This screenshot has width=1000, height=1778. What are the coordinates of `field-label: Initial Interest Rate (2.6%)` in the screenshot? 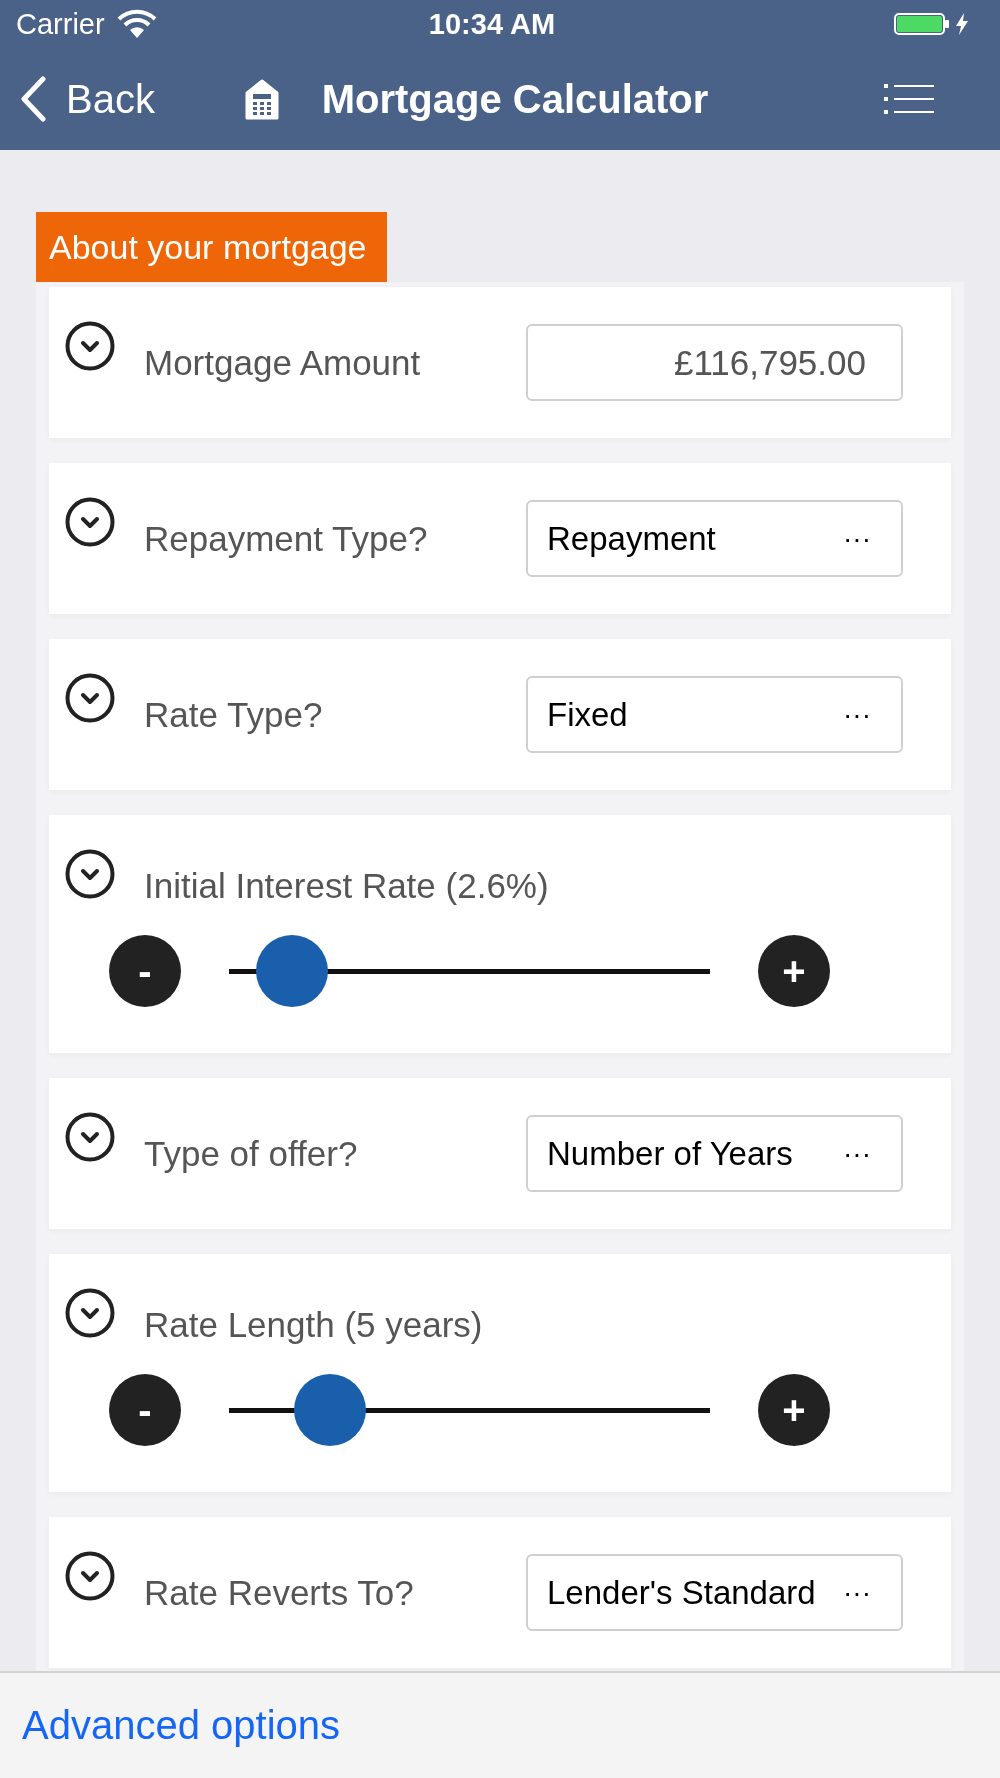 It's located at (347, 886).